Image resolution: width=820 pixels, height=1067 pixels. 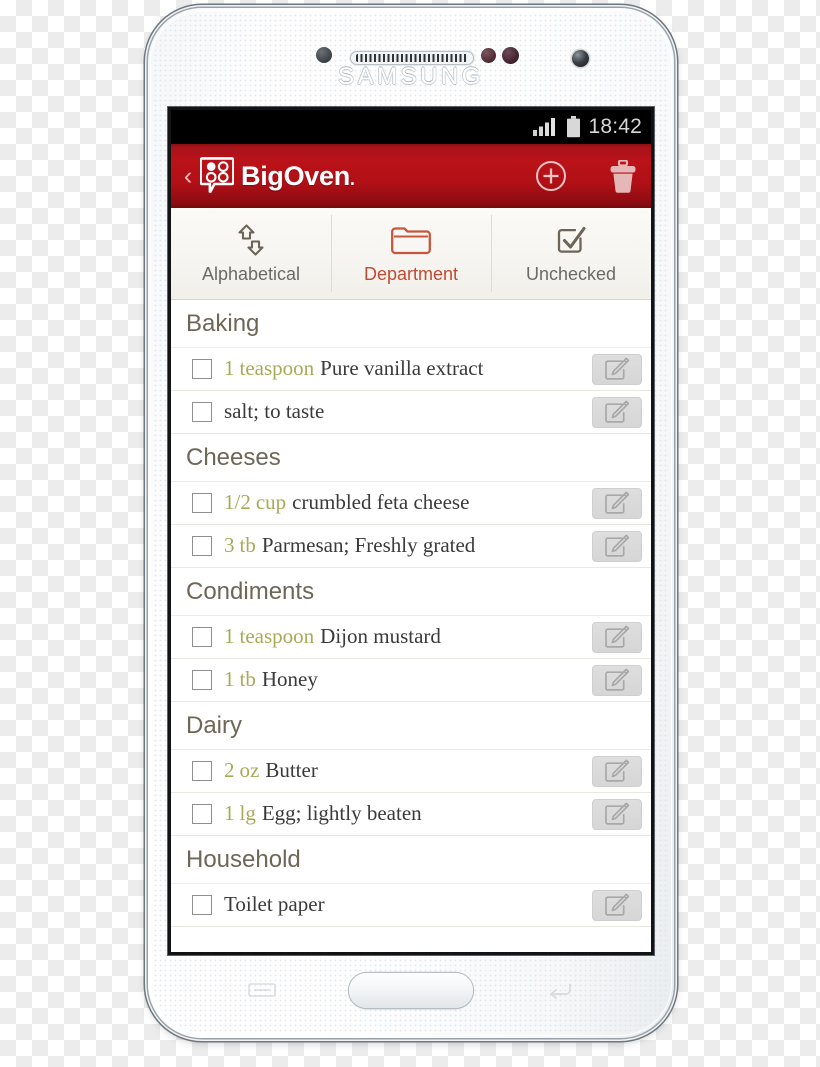 What do you see at coordinates (411, 127) in the screenshot?
I see `android-status-bar: 18:42` at bounding box center [411, 127].